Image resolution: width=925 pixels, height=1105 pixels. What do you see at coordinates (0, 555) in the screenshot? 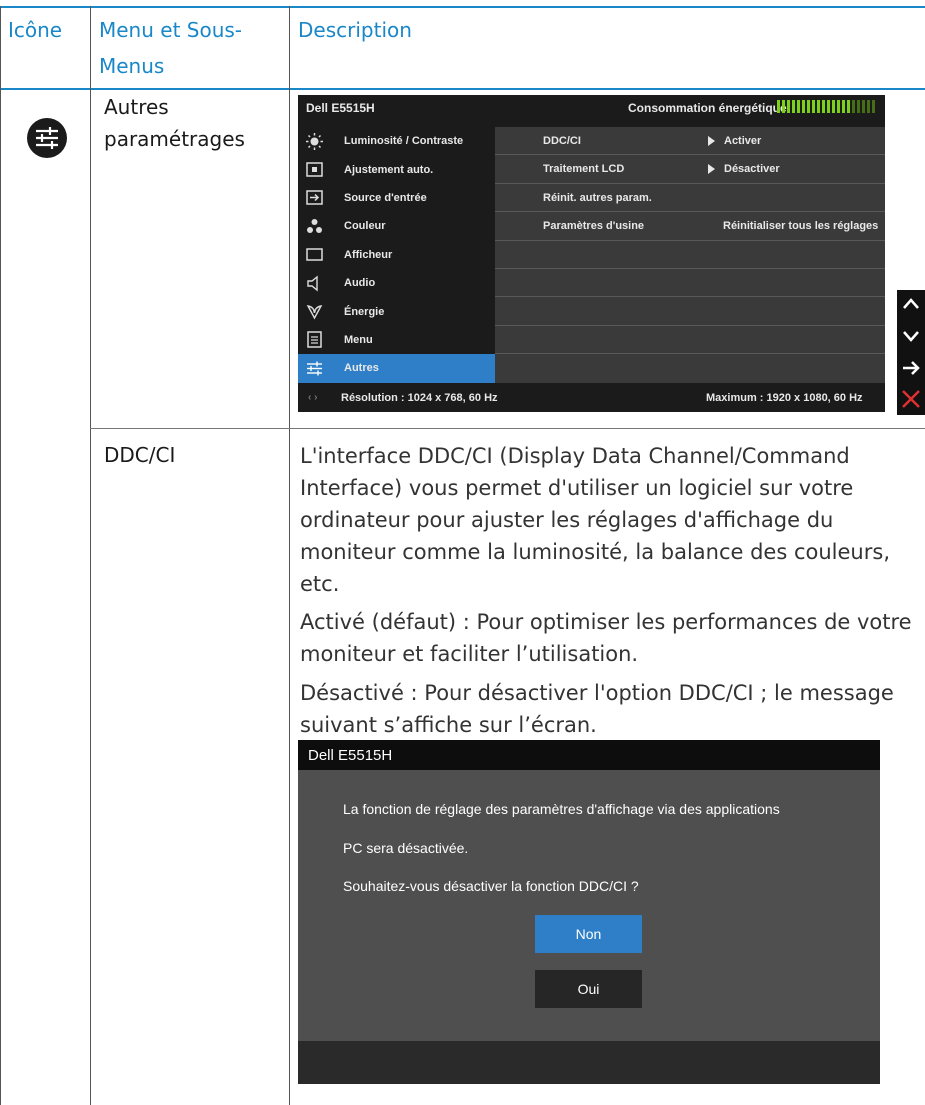
I see `table-left-border` at bounding box center [0, 555].